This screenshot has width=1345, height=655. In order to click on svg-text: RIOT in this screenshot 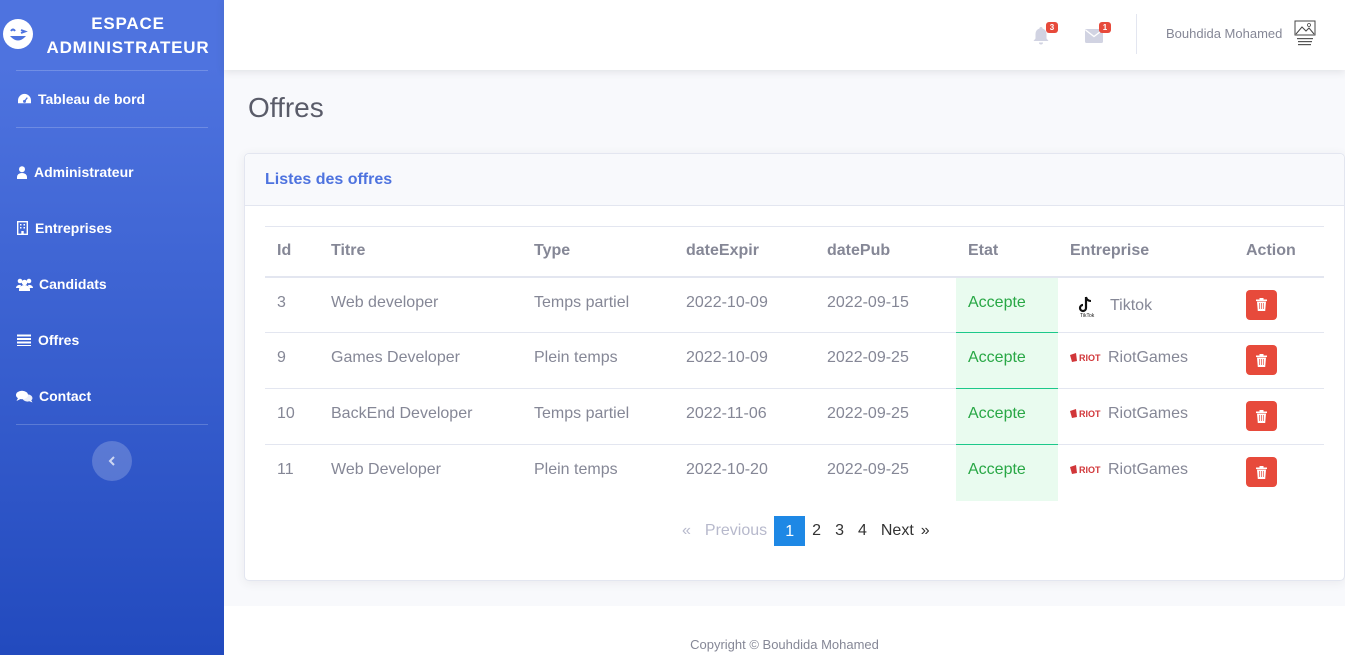, I will do `click(1090, 358)`.